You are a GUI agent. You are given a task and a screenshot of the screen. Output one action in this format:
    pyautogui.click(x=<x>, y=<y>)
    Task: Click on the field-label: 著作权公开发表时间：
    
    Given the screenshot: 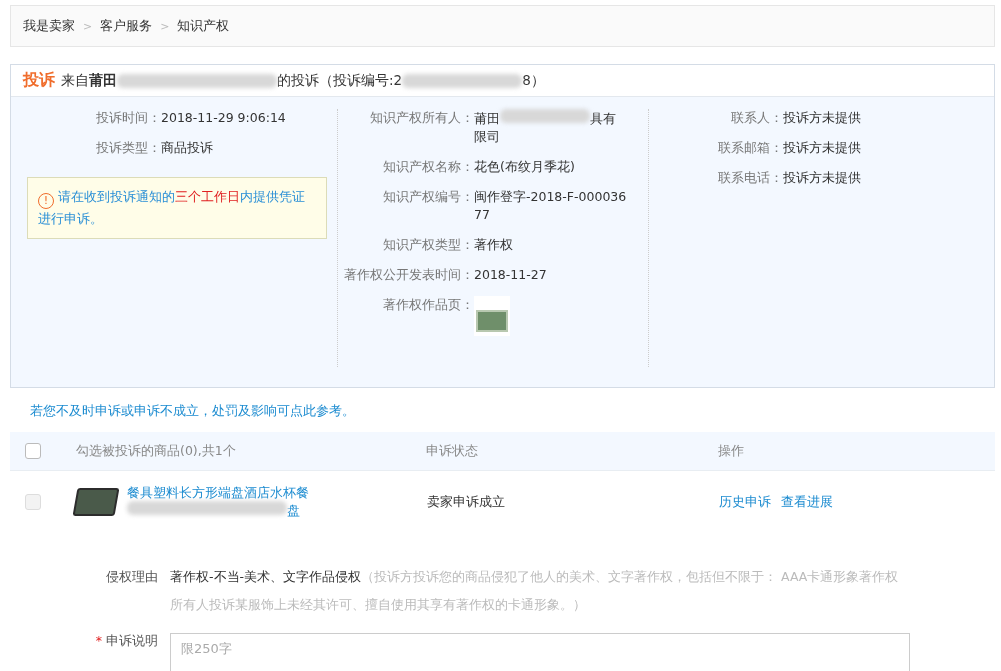 What is the action you would take?
    pyautogui.click(x=408, y=275)
    